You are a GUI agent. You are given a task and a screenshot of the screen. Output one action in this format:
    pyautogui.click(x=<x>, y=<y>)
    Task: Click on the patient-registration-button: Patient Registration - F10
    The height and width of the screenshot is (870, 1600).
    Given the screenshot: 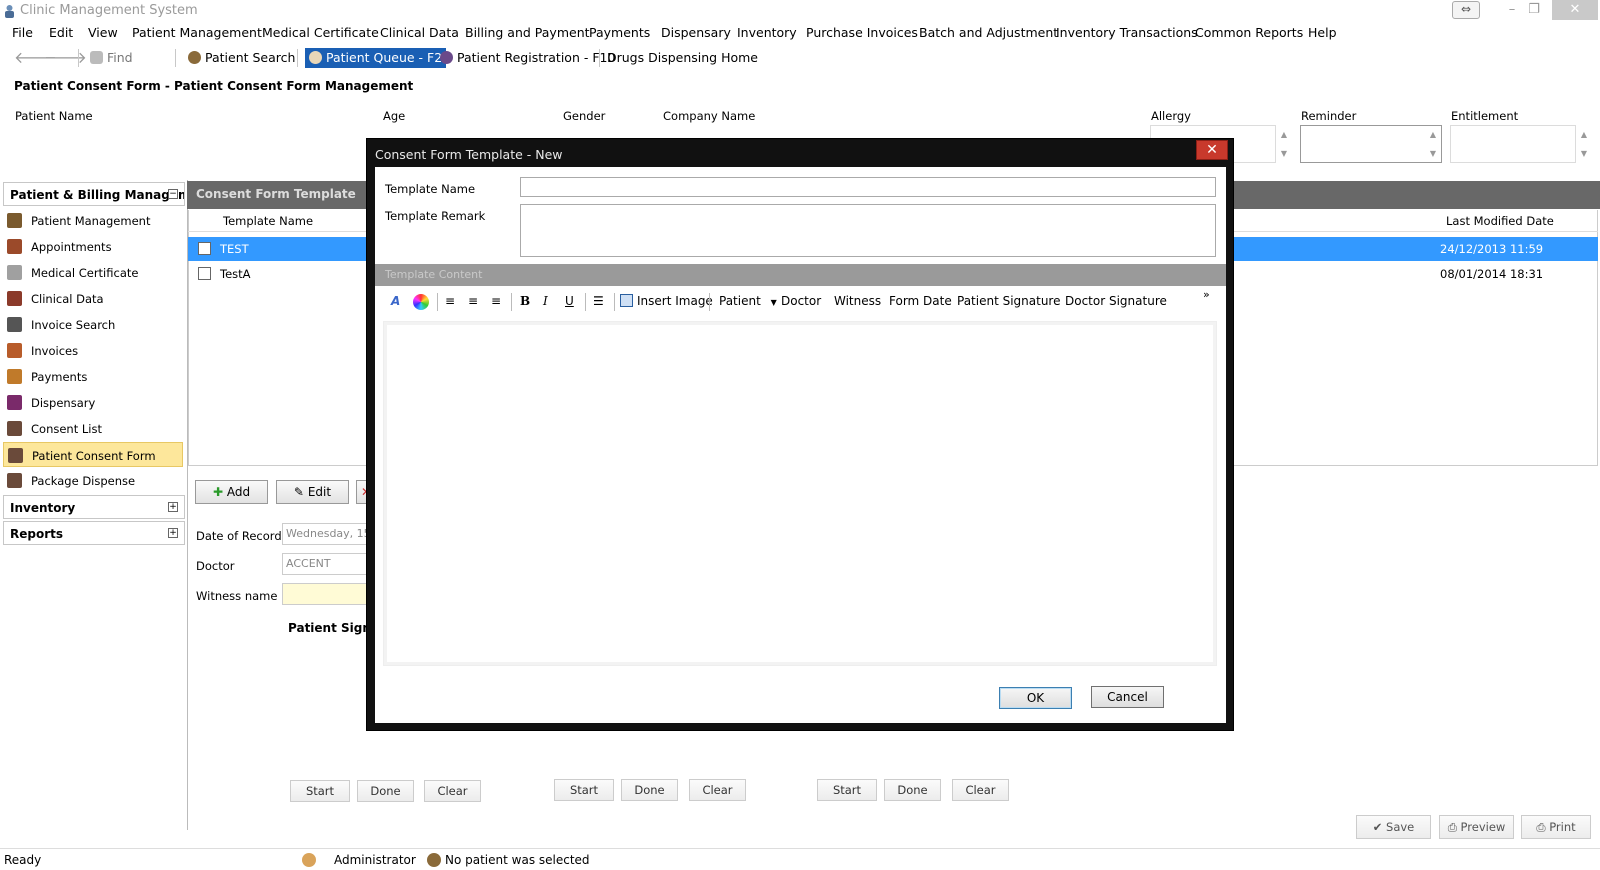 What is the action you would take?
    pyautogui.click(x=527, y=58)
    